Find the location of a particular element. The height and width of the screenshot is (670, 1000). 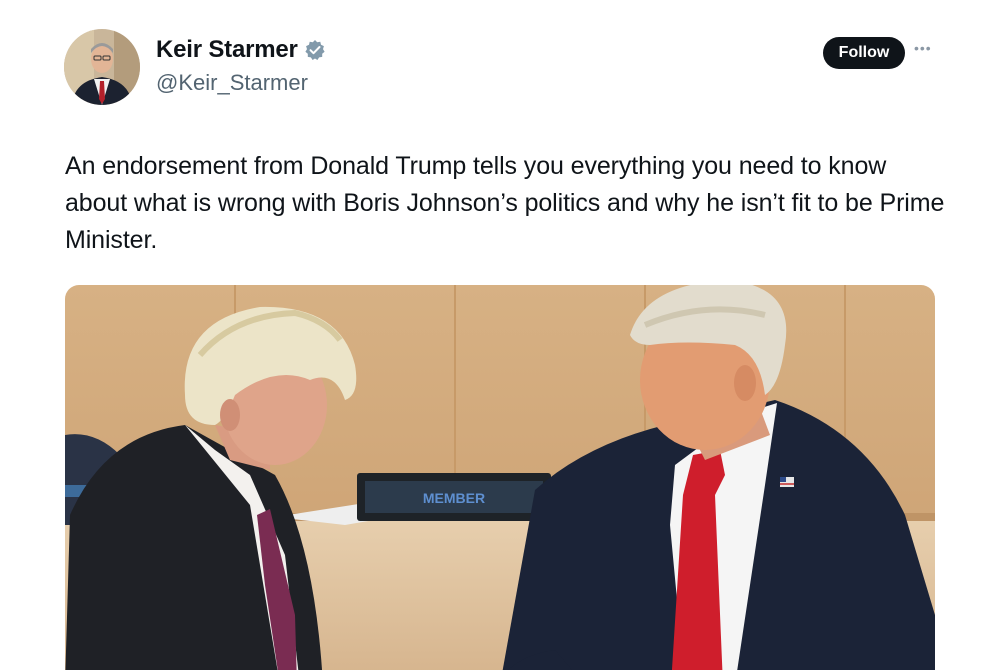

author-name: Keir Starmer is located at coordinates (241, 50).